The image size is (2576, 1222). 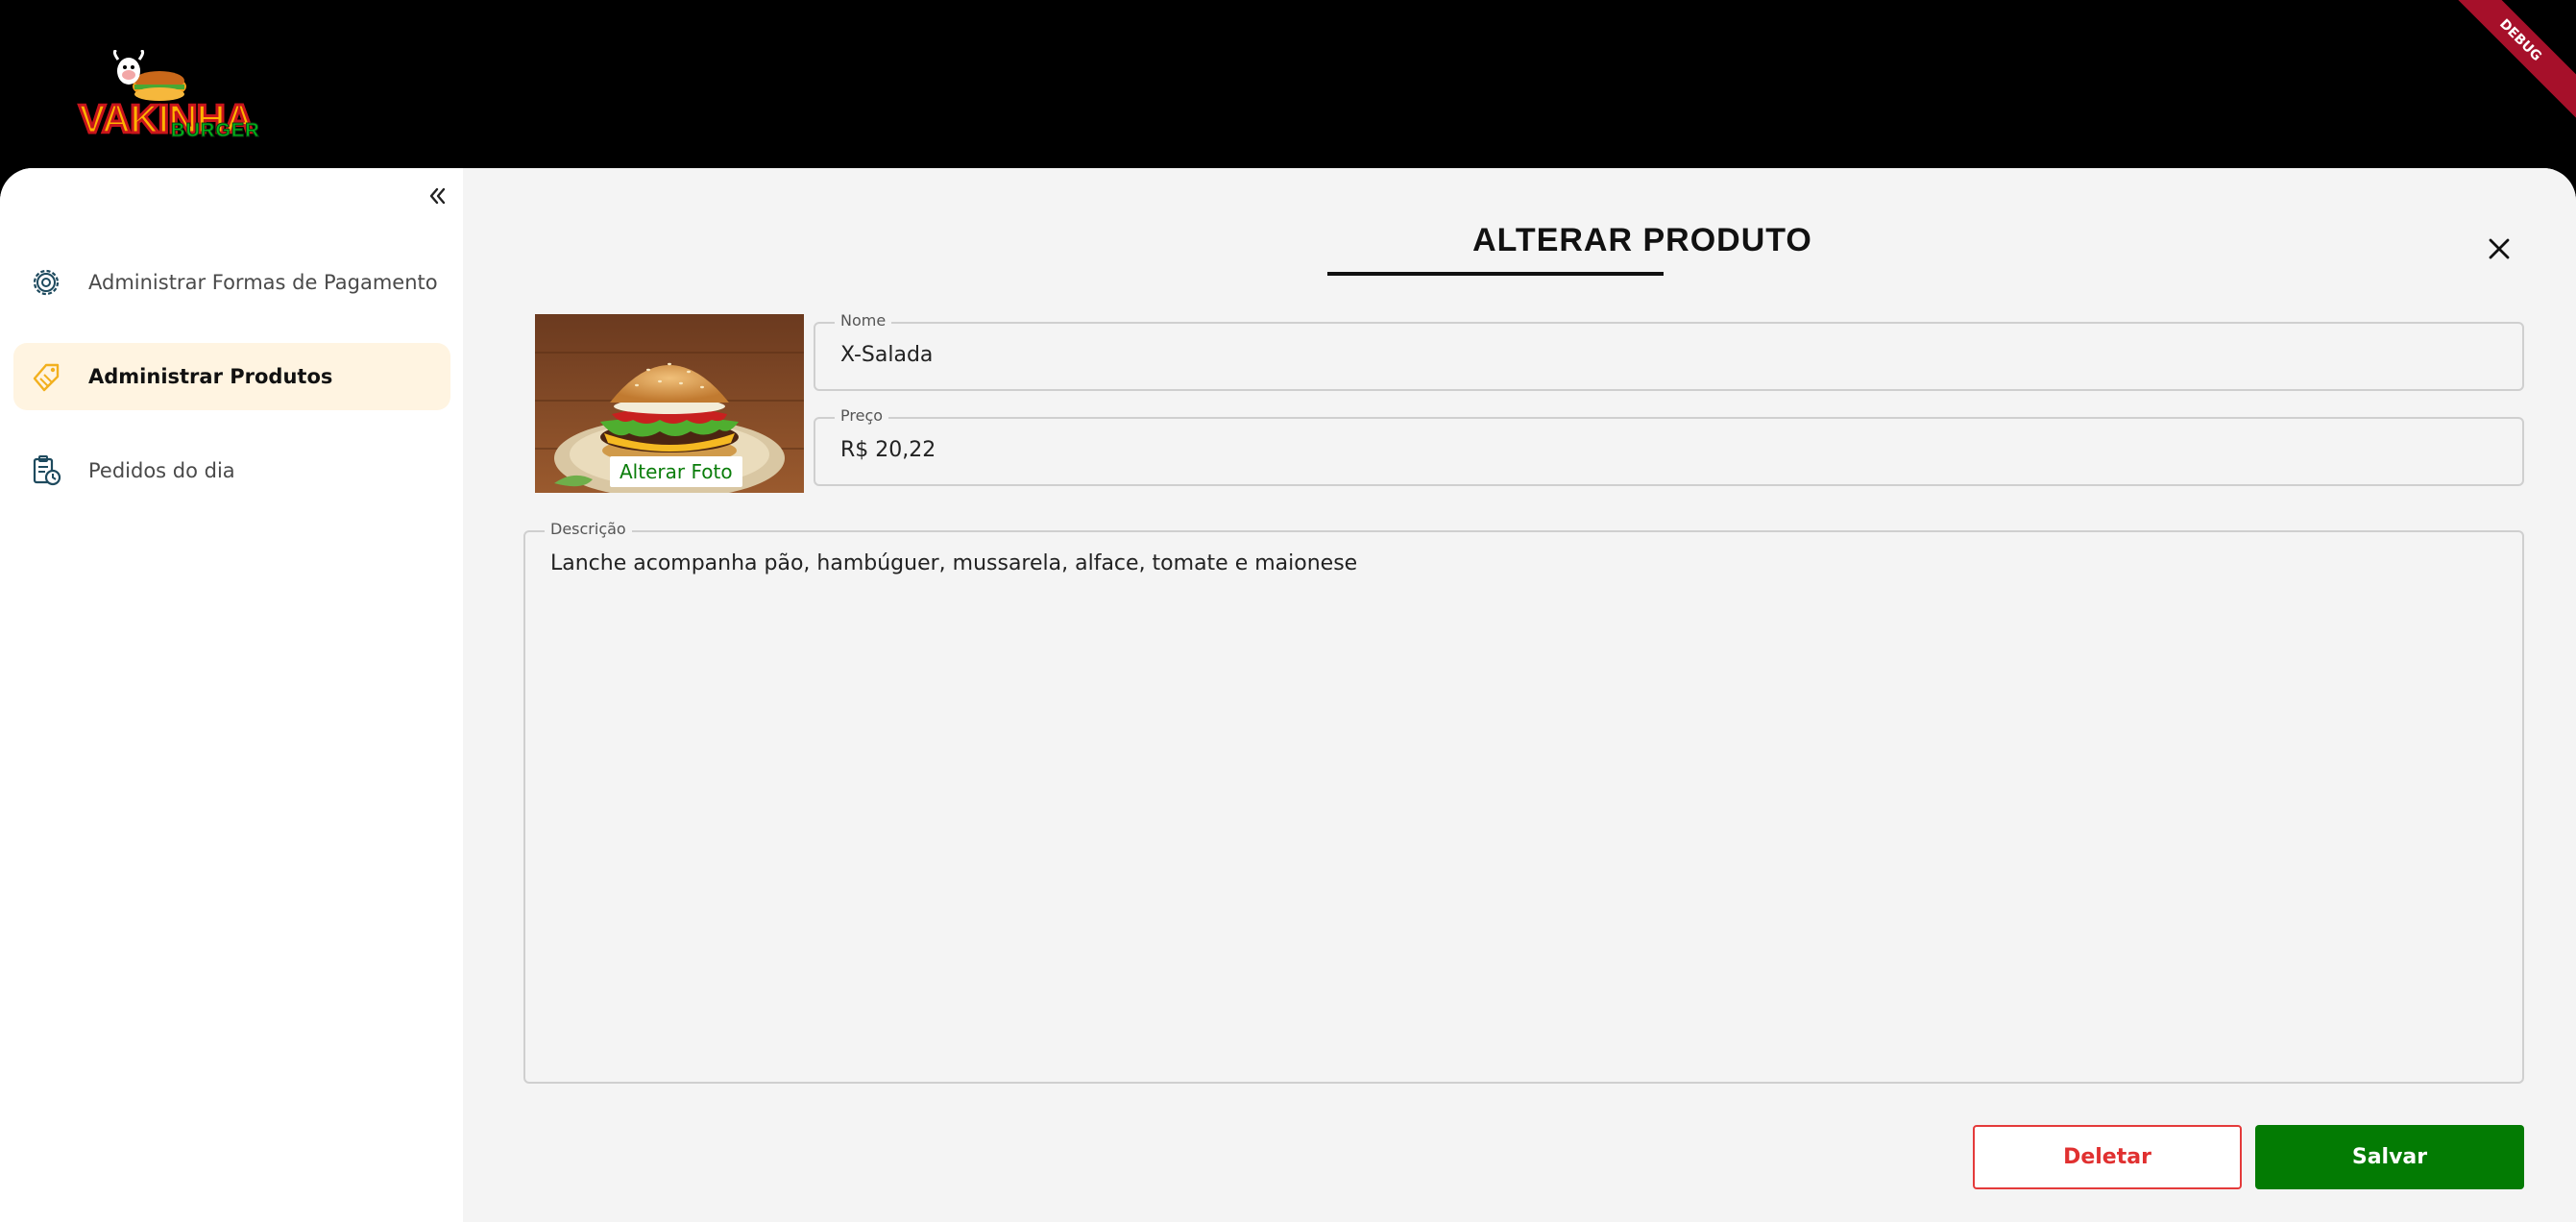 I want to click on sidebar-item-formas-pagamento: Administrar Formas de Pagamento, so click(x=232, y=282).